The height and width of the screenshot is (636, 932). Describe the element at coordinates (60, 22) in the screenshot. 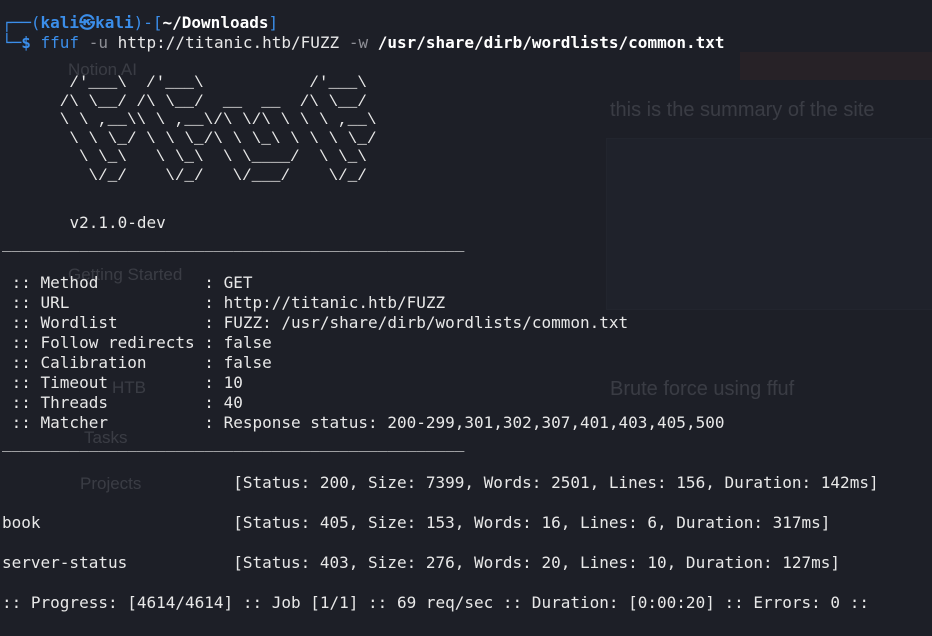

I see `prompt-user: kali` at that location.